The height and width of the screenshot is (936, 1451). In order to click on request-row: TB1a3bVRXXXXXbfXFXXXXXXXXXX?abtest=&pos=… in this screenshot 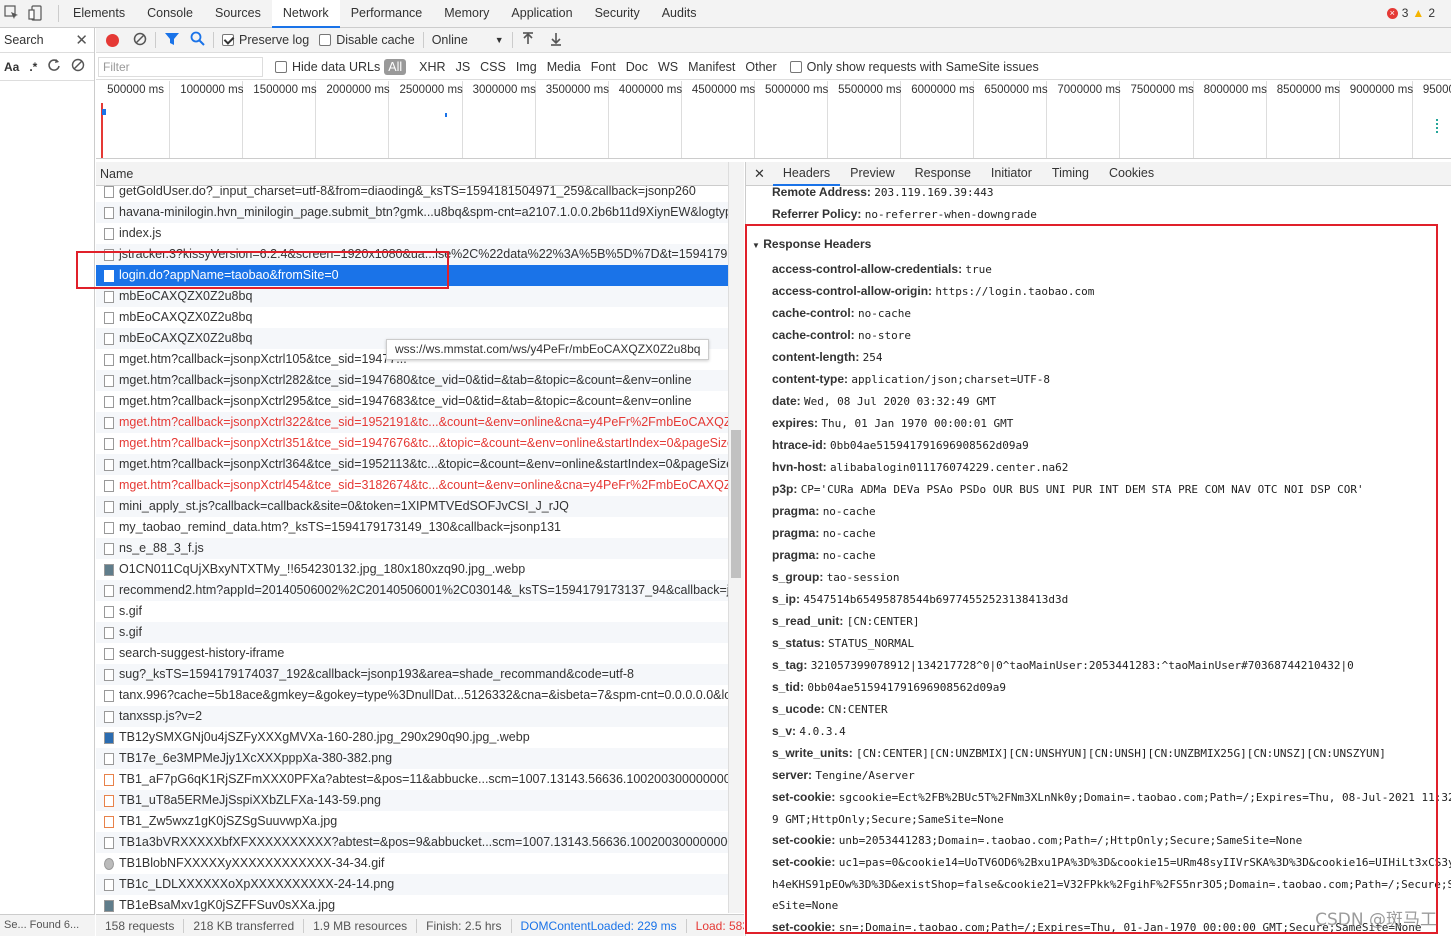, I will do `click(412, 842)`.